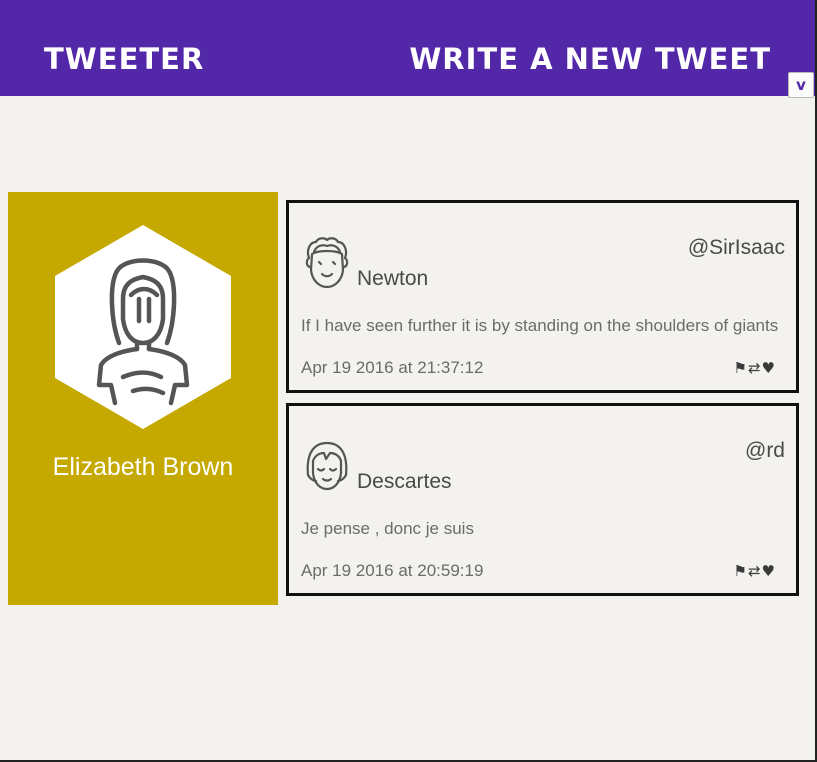  What do you see at coordinates (404, 481) in the screenshot?
I see `tweet-author-name: Descartes` at bounding box center [404, 481].